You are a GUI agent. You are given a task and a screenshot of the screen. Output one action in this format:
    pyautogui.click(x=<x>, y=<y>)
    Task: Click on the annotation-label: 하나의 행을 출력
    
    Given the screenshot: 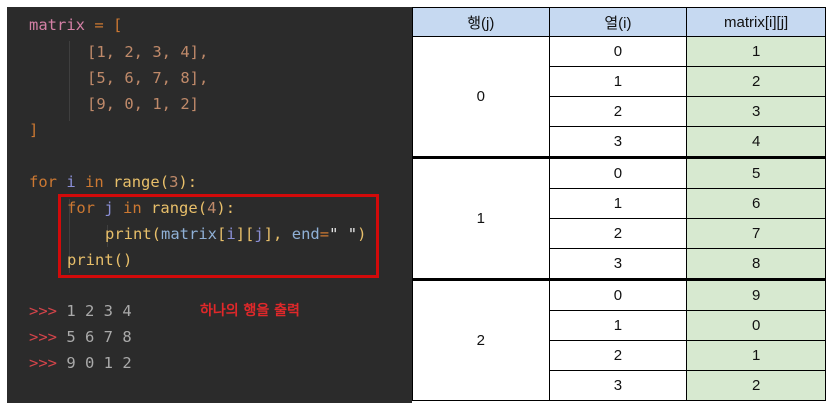 What is the action you would take?
    pyautogui.click(x=250, y=311)
    